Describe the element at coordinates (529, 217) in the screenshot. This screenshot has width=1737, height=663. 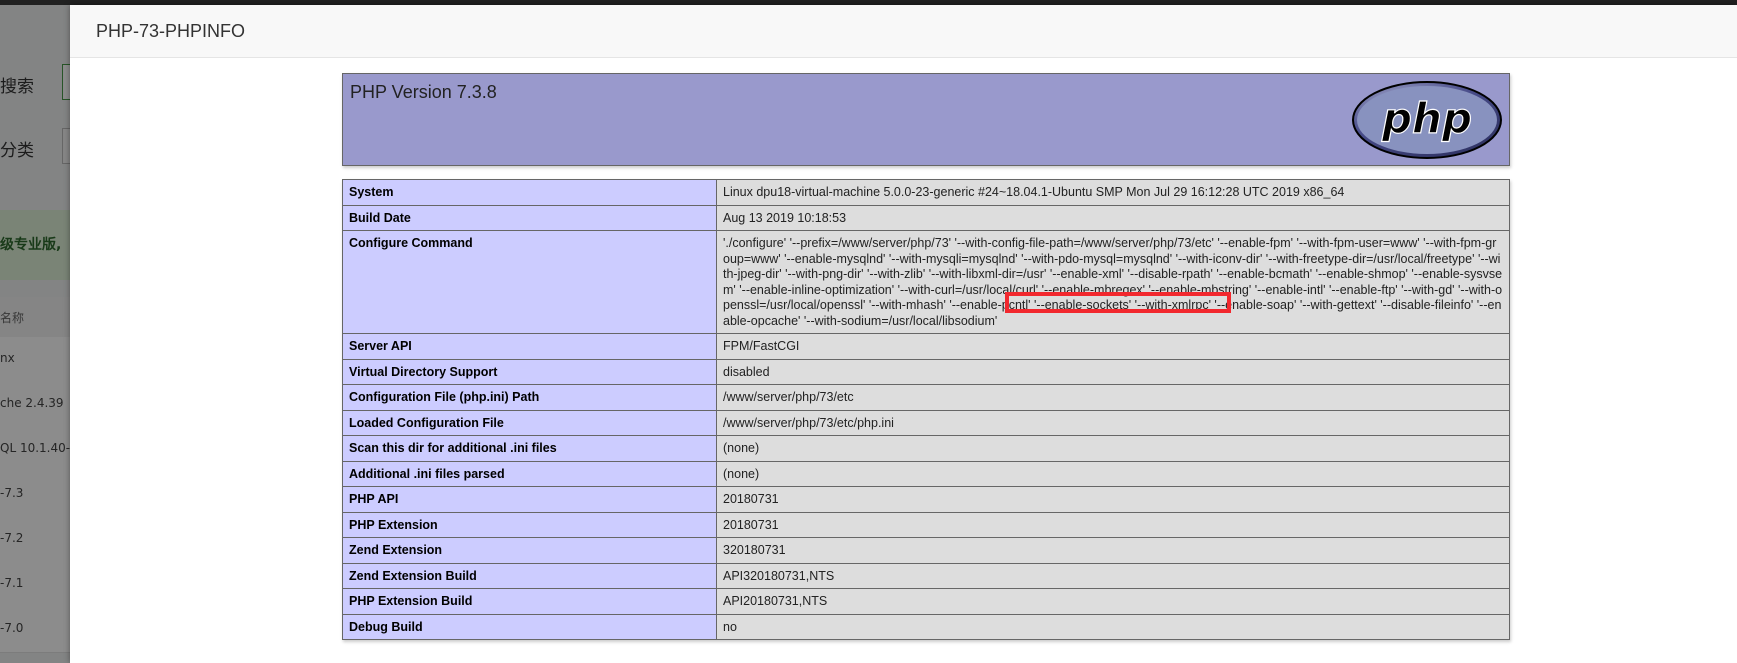
I see `setting-key: Build Date` at that location.